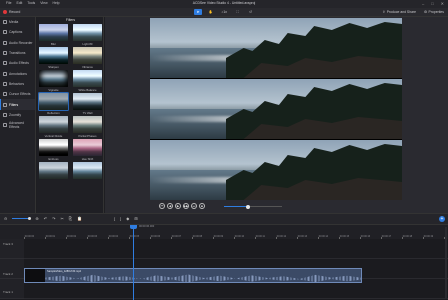 This screenshot has width=448, height=300. What do you see at coordinates (238, 12) in the screenshot?
I see `crop-tool-button: ⛶` at bounding box center [238, 12].